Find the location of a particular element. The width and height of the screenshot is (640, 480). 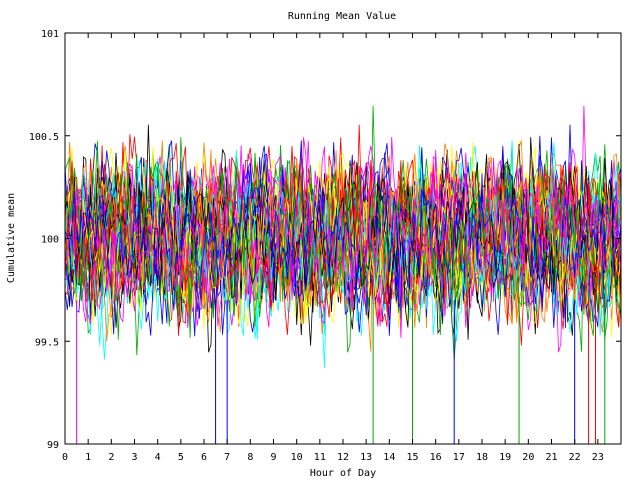

x-tick-label: 2 is located at coordinates (111, 457).